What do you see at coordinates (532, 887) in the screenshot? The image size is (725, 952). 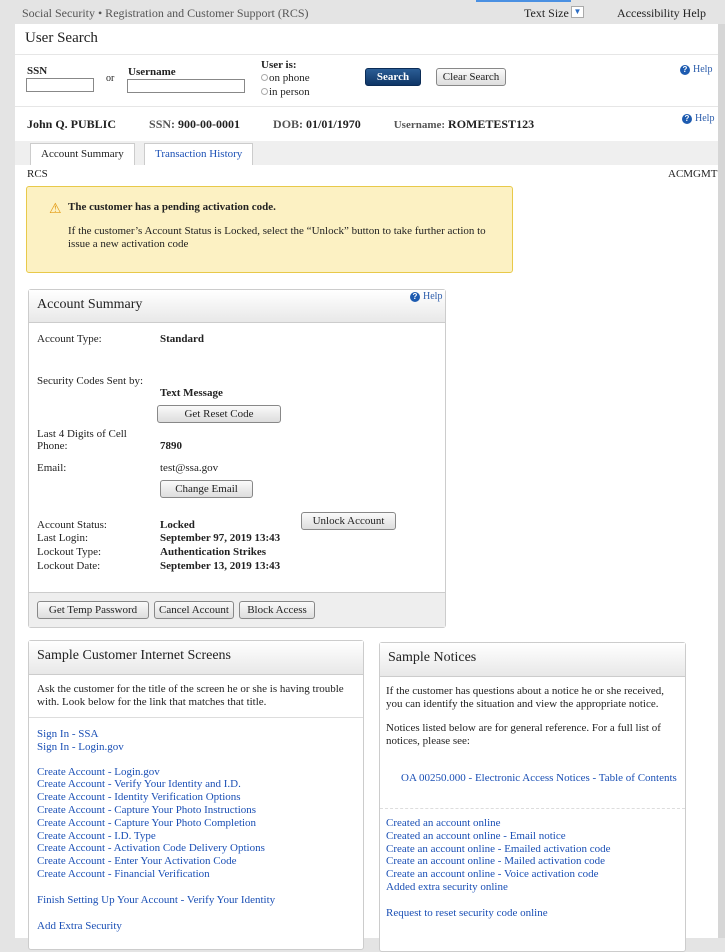 I see `notice-link: Added extra security online` at bounding box center [532, 887].